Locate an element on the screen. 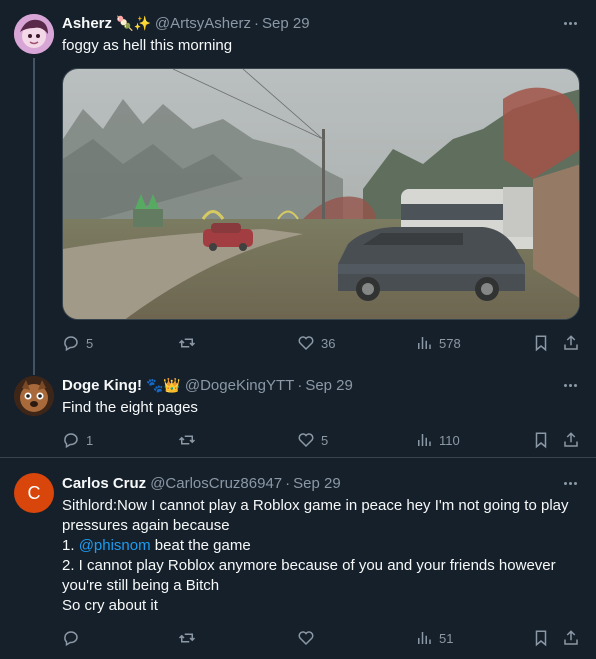  handle: @ArtsyAsherz is located at coordinates (203, 23).